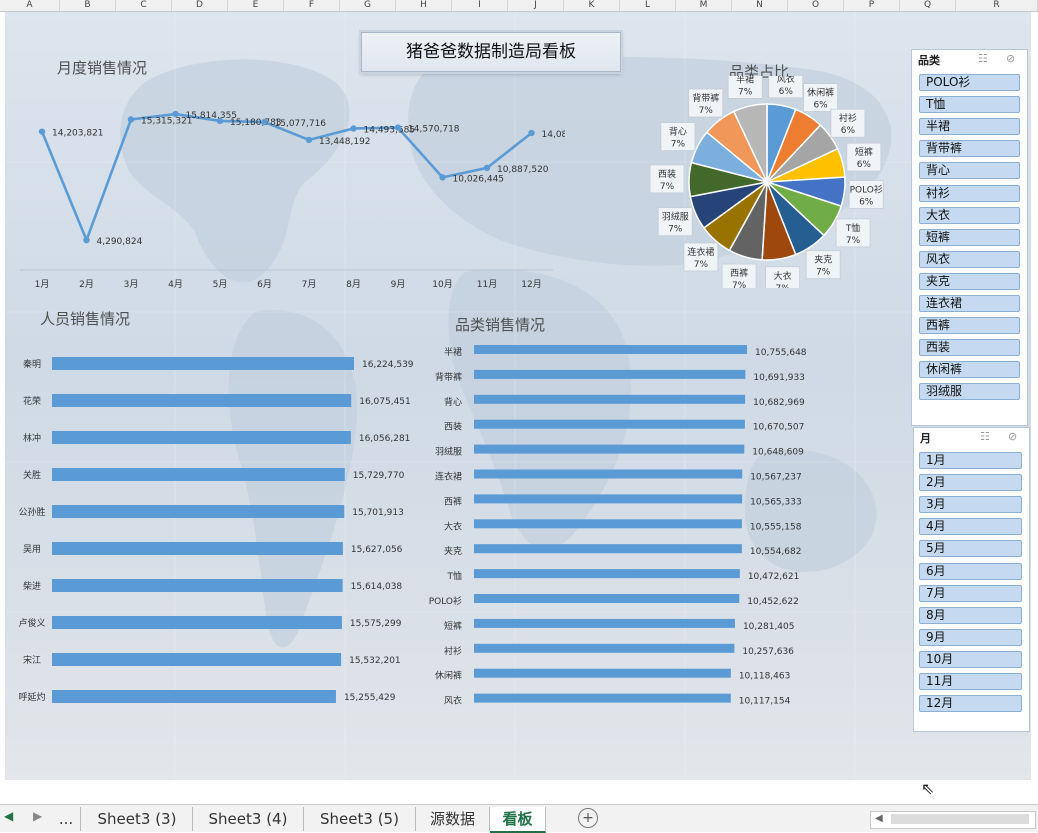  I want to click on bar-category-label: 连衣裙, so click(448, 477).